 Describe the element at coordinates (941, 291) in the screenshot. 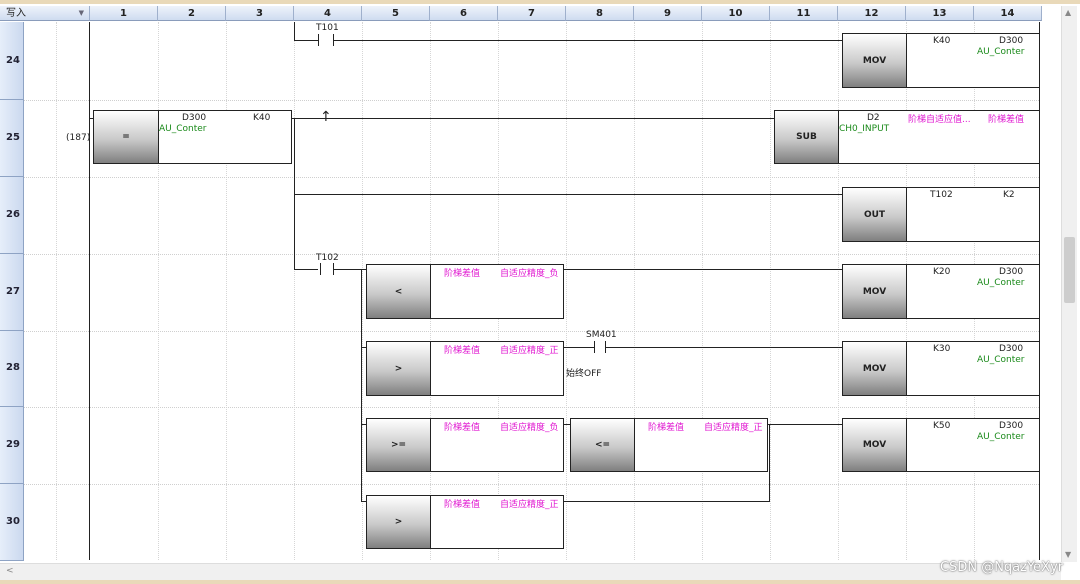

I see `instruction-mov: MOV K20 D300 AU_Conter` at that location.